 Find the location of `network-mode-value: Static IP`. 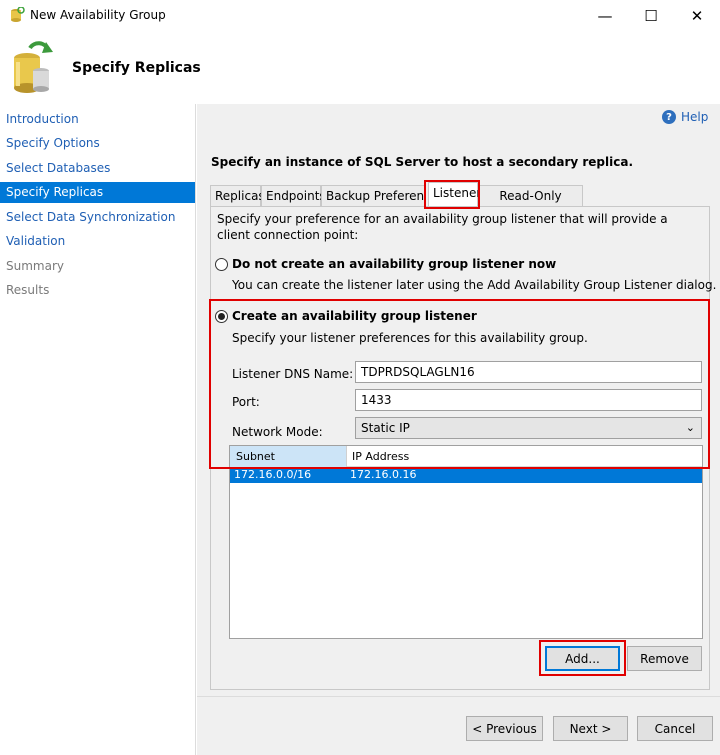

network-mode-value: Static IP is located at coordinates (385, 428).